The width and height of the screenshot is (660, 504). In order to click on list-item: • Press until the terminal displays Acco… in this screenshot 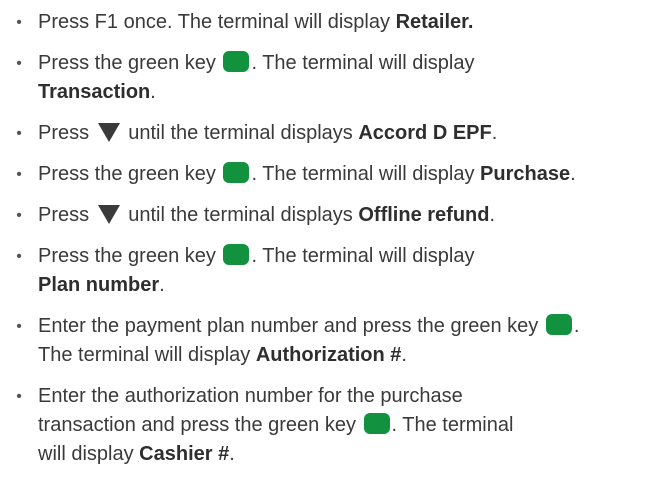, I will do `click(334, 133)`.